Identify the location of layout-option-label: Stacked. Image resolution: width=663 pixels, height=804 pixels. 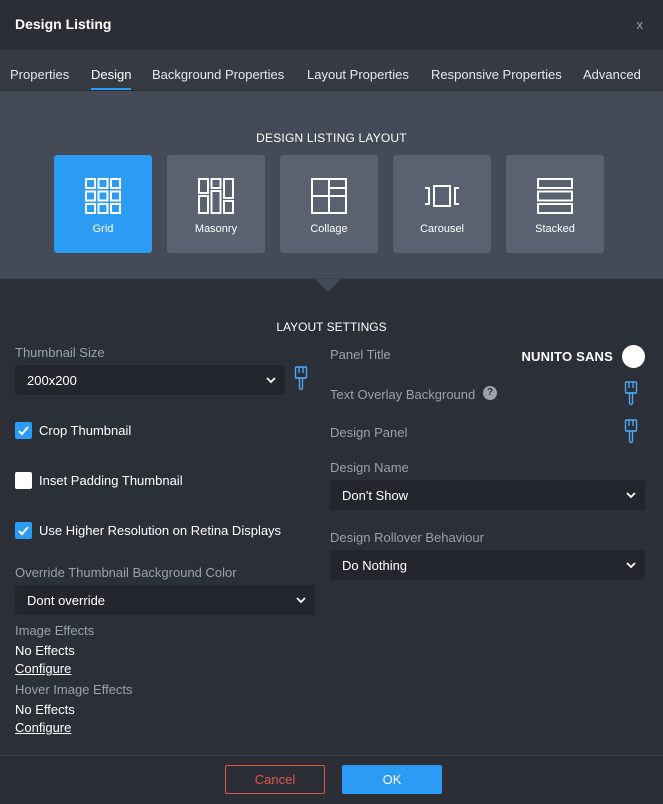
(555, 229).